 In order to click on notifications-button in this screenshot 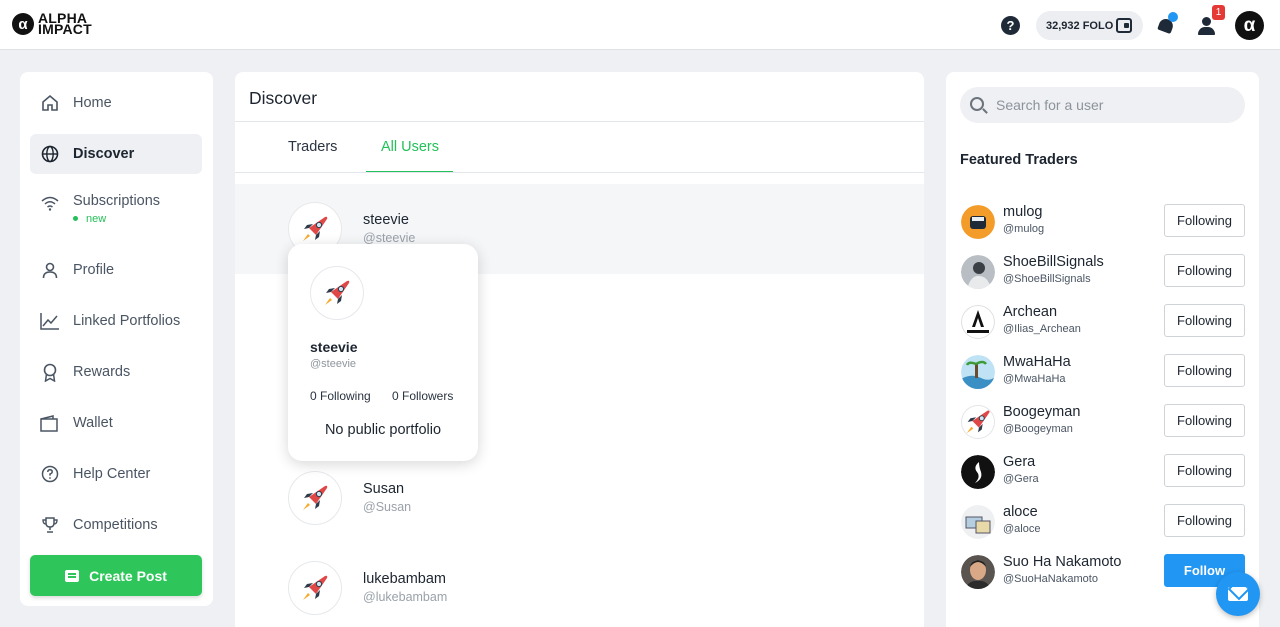, I will do `click(1167, 24)`.